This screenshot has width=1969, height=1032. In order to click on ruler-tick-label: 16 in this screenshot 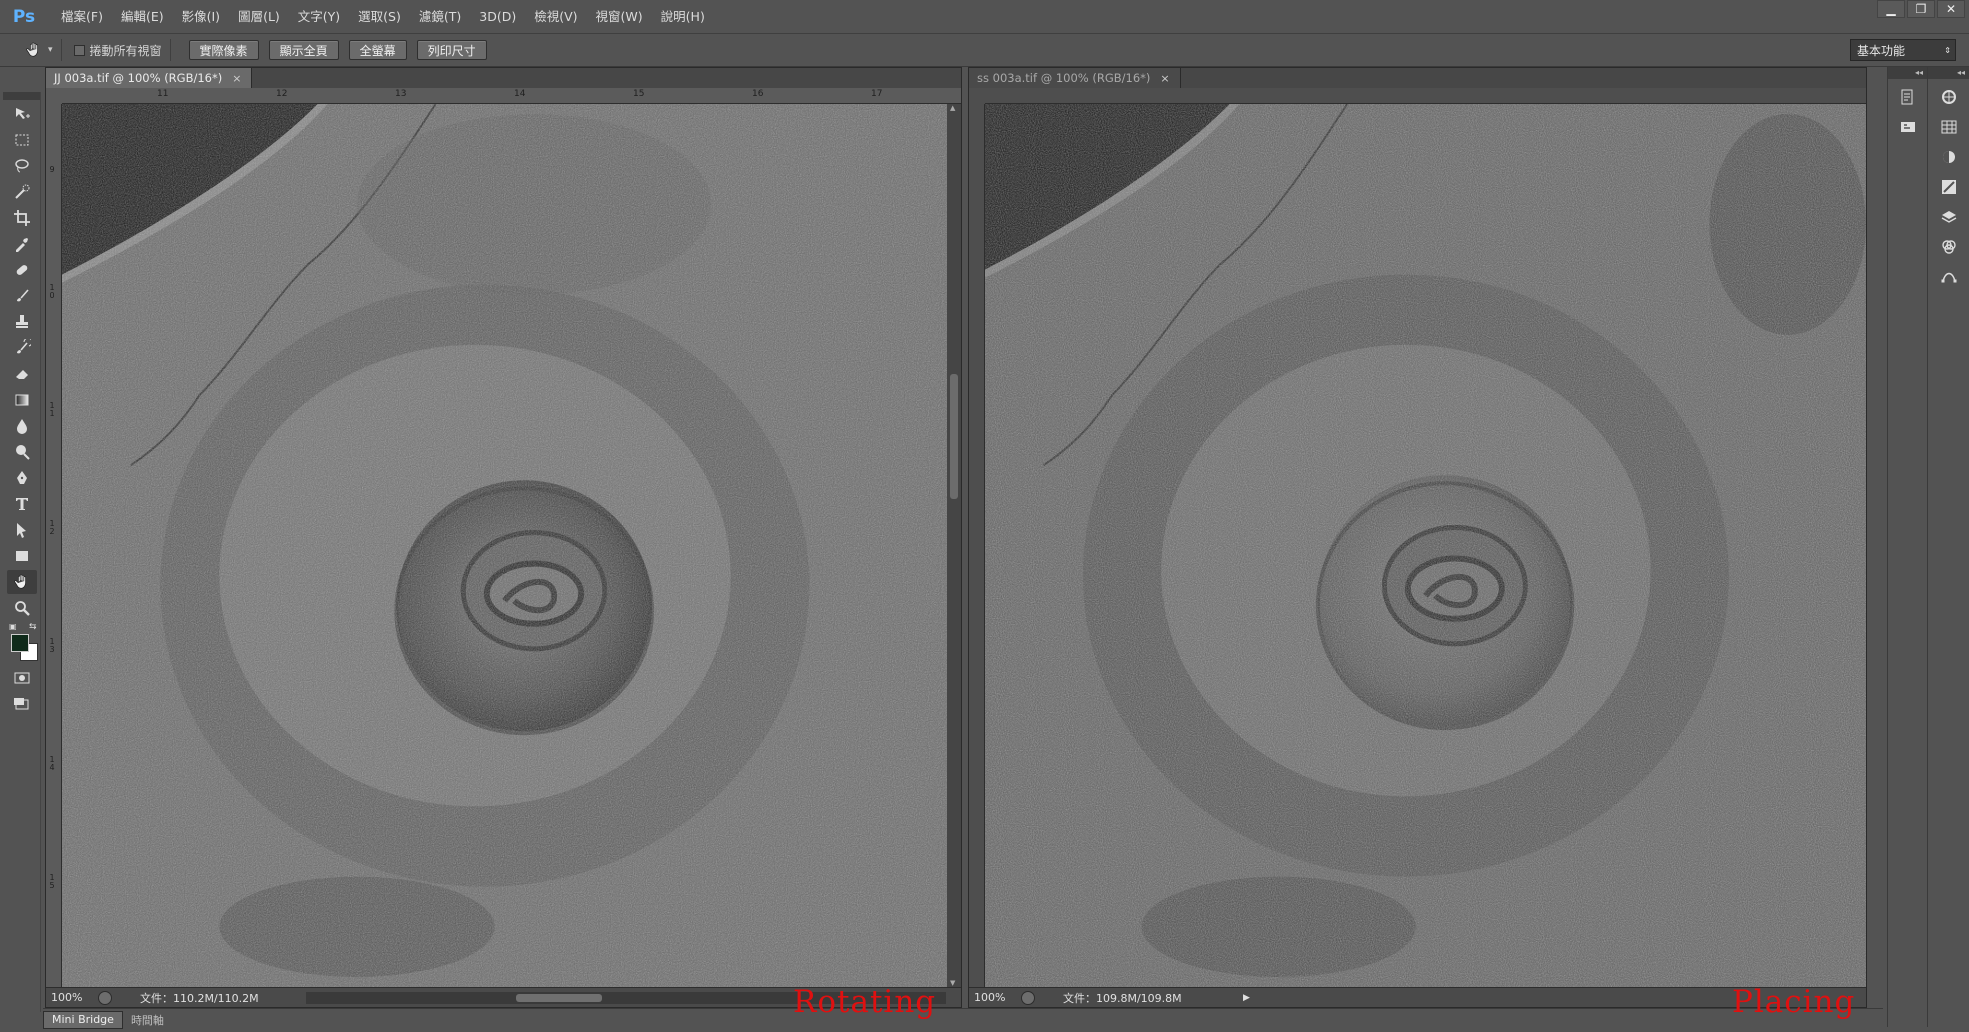, I will do `click(758, 94)`.